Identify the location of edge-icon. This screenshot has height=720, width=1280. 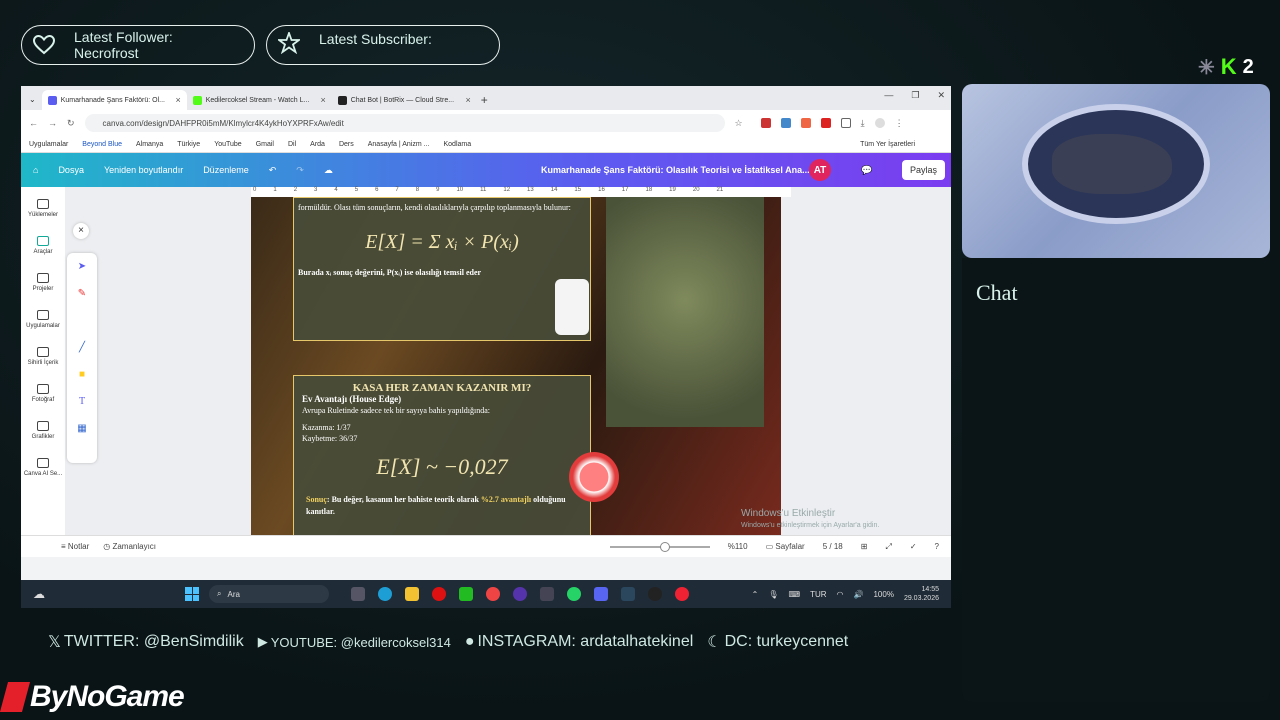
(385, 594).